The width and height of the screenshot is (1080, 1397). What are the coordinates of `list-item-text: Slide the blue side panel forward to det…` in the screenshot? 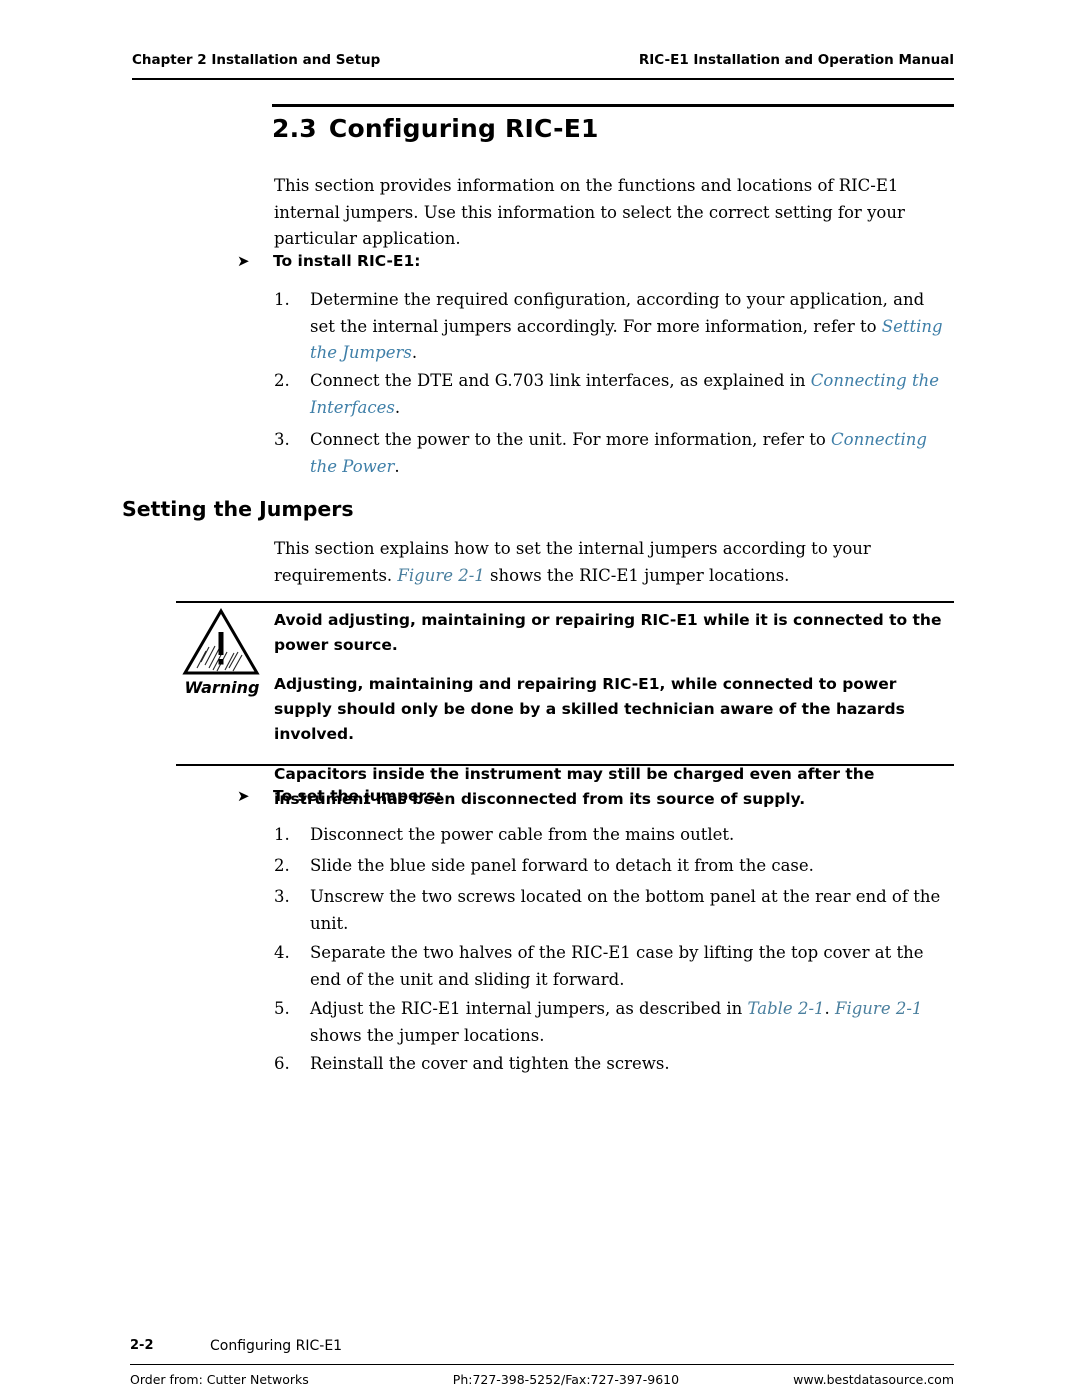 It's located at (562, 865).